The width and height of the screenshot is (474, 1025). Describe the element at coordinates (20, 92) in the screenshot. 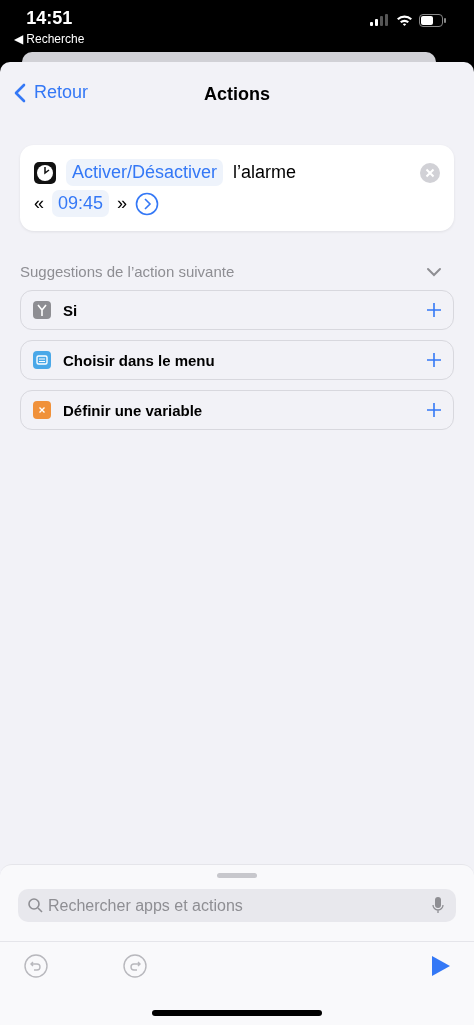

I see `chevron-left-icon` at that location.